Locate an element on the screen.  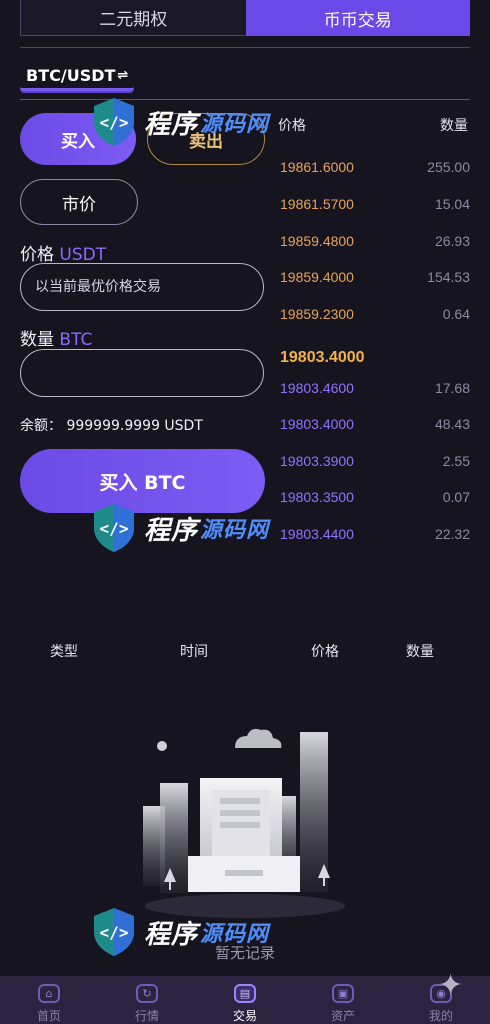
ask-qty: 255.00 is located at coordinates (448, 167).